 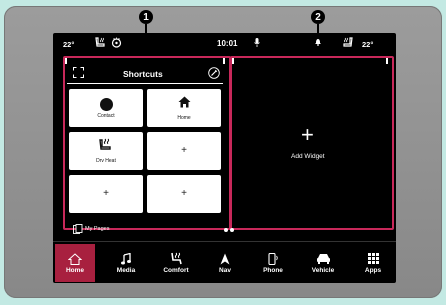 I want to click on nav-label: Nav, so click(x=225, y=270).